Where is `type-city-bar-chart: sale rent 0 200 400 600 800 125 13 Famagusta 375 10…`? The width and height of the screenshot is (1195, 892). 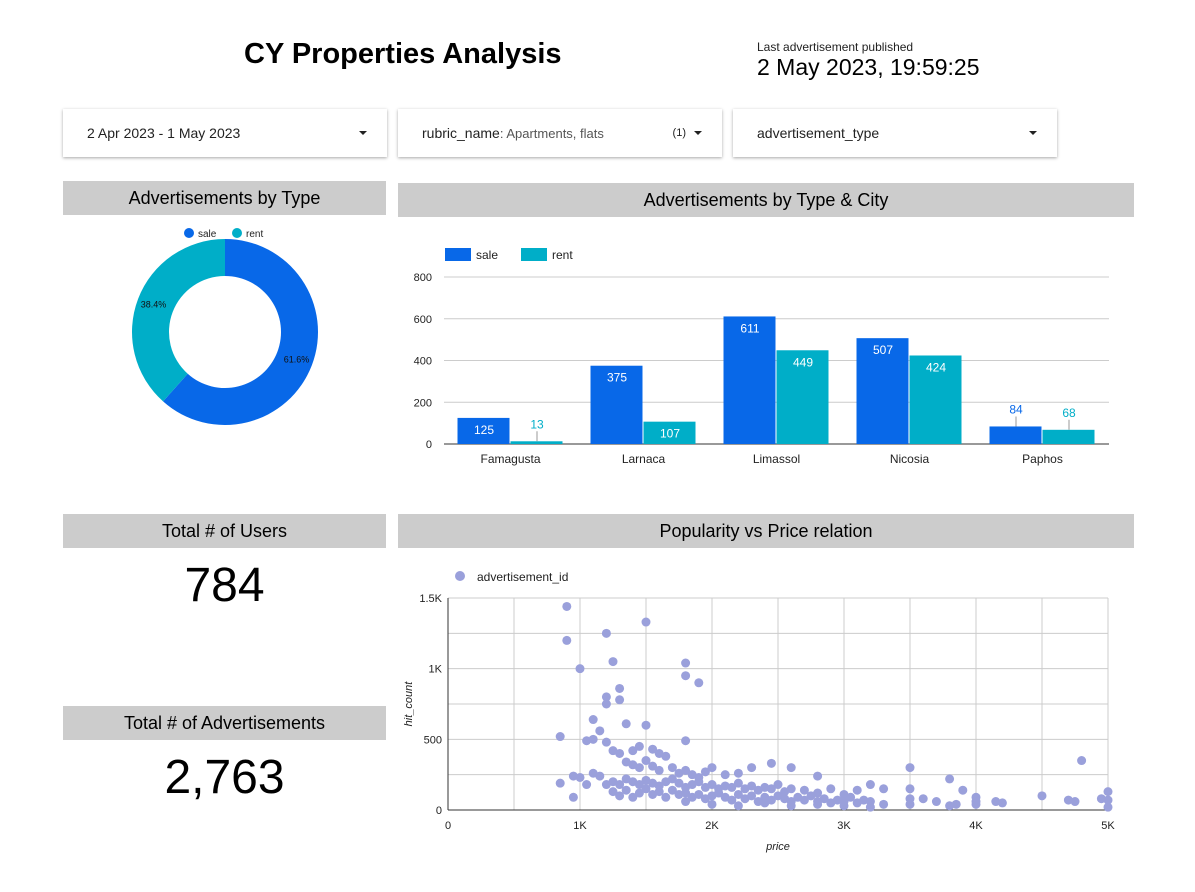 type-city-bar-chart: sale rent 0 200 400 600 800 125 13 Famagusta 375 10… is located at coordinates (761, 357).